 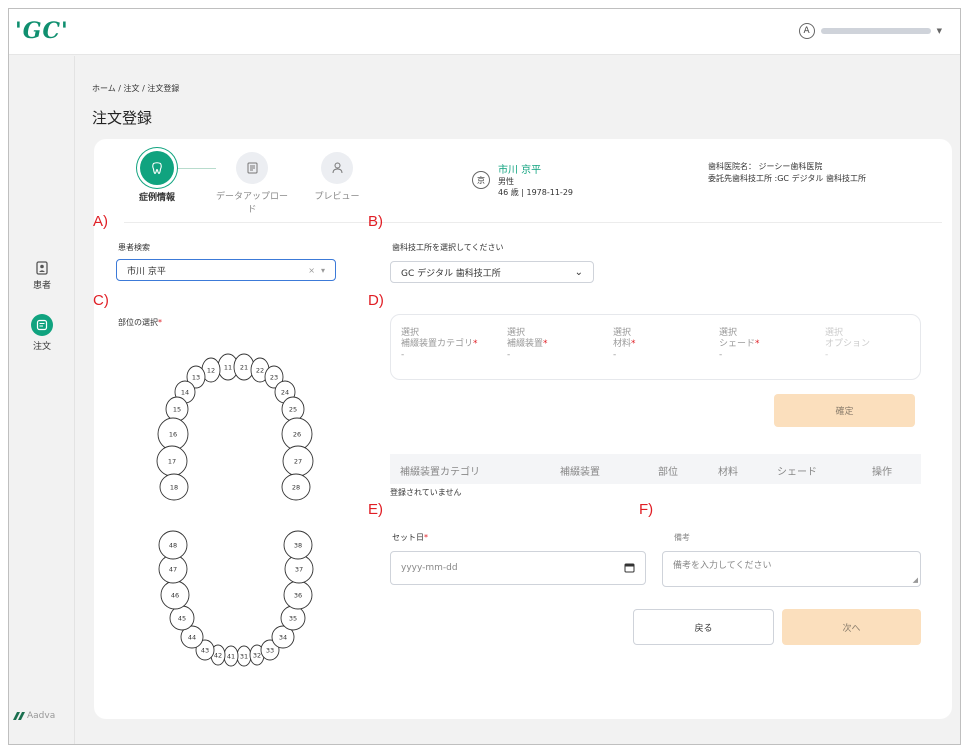 What do you see at coordinates (298, 461) in the screenshot?
I see `tooth-27: 27` at bounding box center [298, 461].